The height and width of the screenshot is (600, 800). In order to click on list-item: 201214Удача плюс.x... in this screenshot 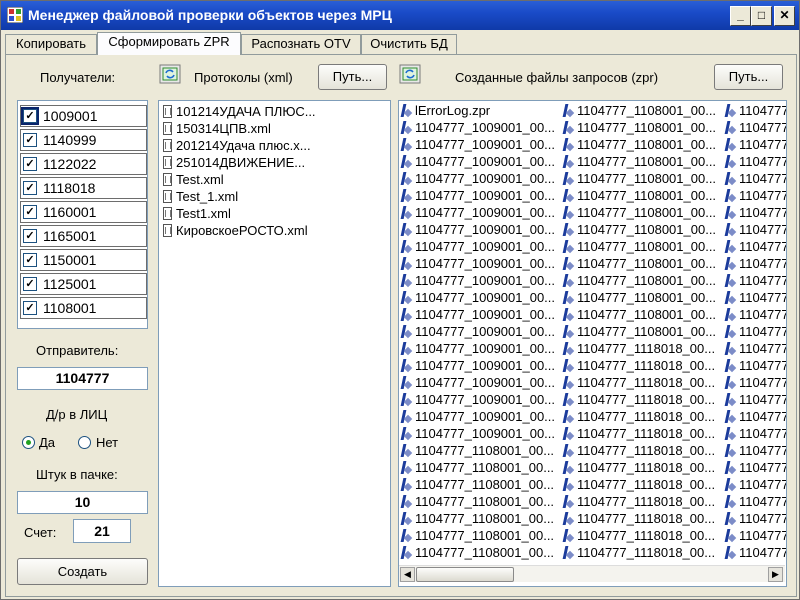, I will do `click(237, 145)`.